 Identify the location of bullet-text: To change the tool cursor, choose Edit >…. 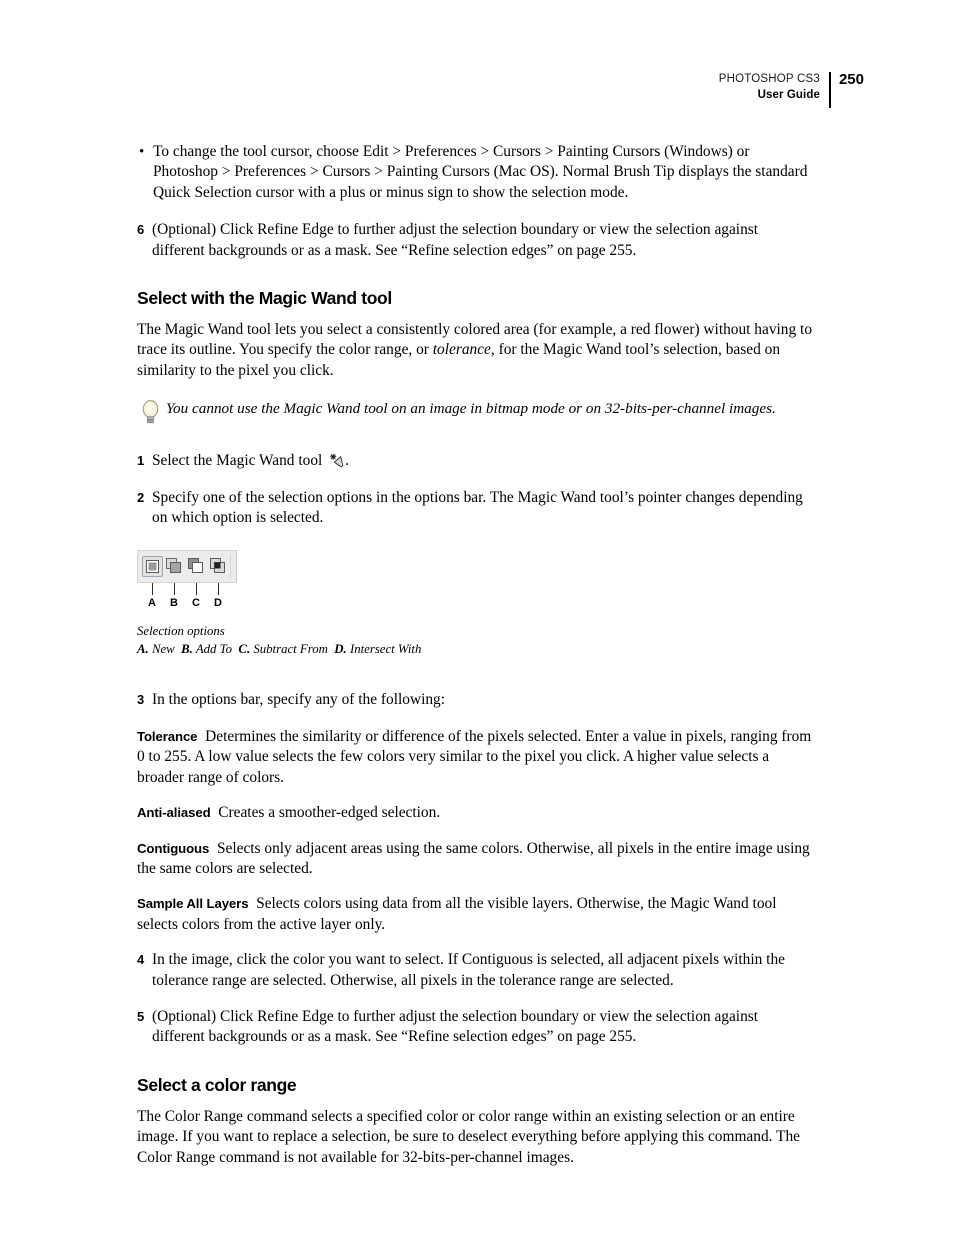
(480, 172).